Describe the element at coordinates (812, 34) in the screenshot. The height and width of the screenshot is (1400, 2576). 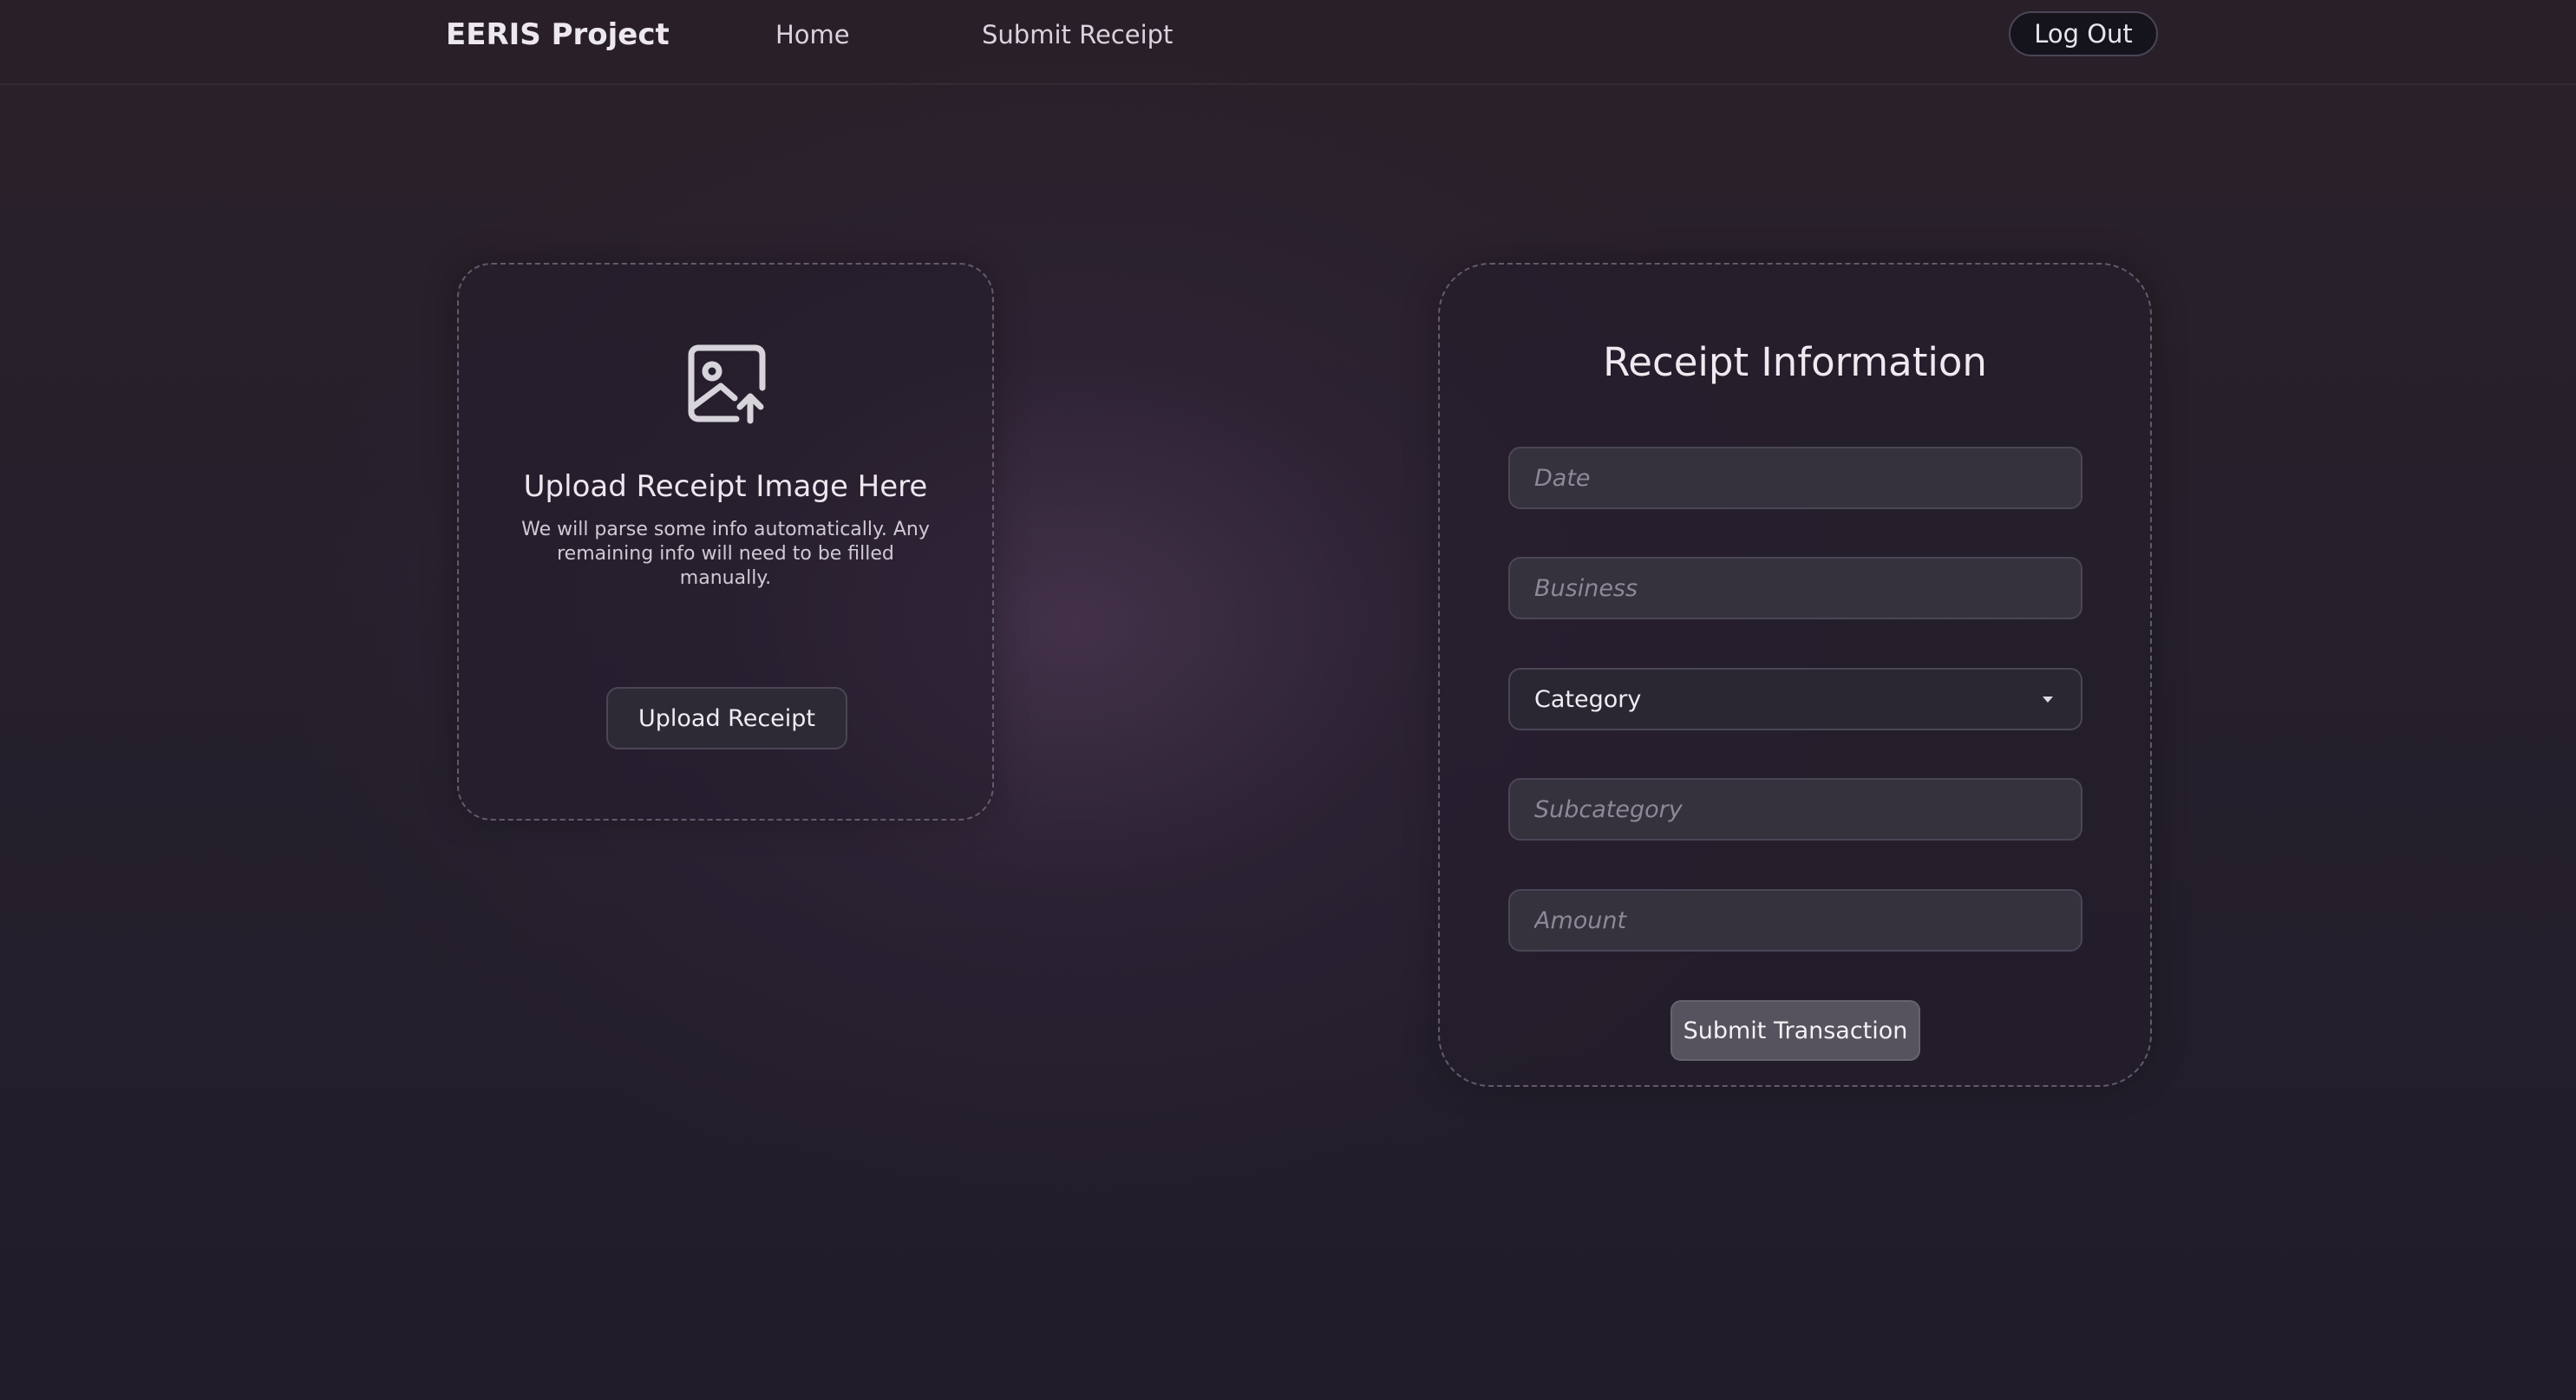
I see `nav-link-home: Home` at that location.